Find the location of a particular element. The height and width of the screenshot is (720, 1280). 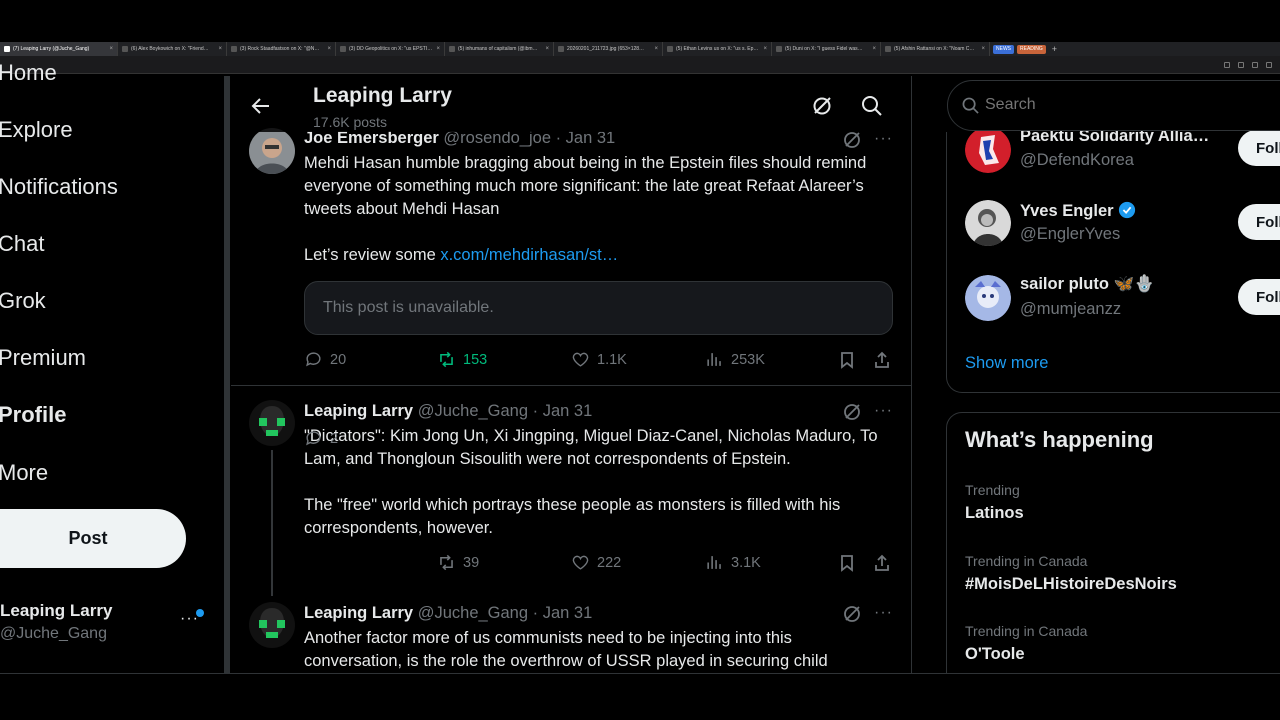

views-button: 3.1K is located at coordinates (733, 562).